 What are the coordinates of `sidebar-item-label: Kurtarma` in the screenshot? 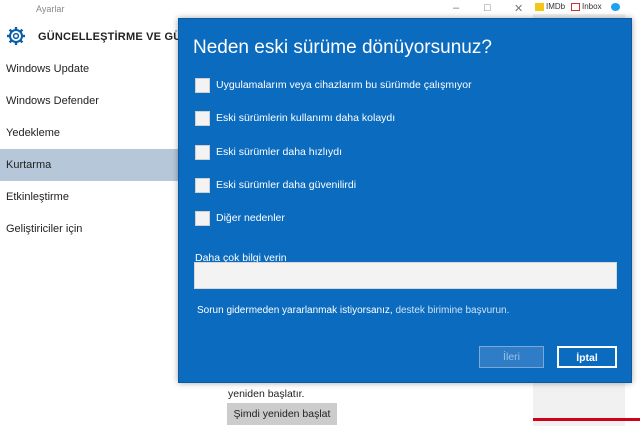 It's located at (29, 165).